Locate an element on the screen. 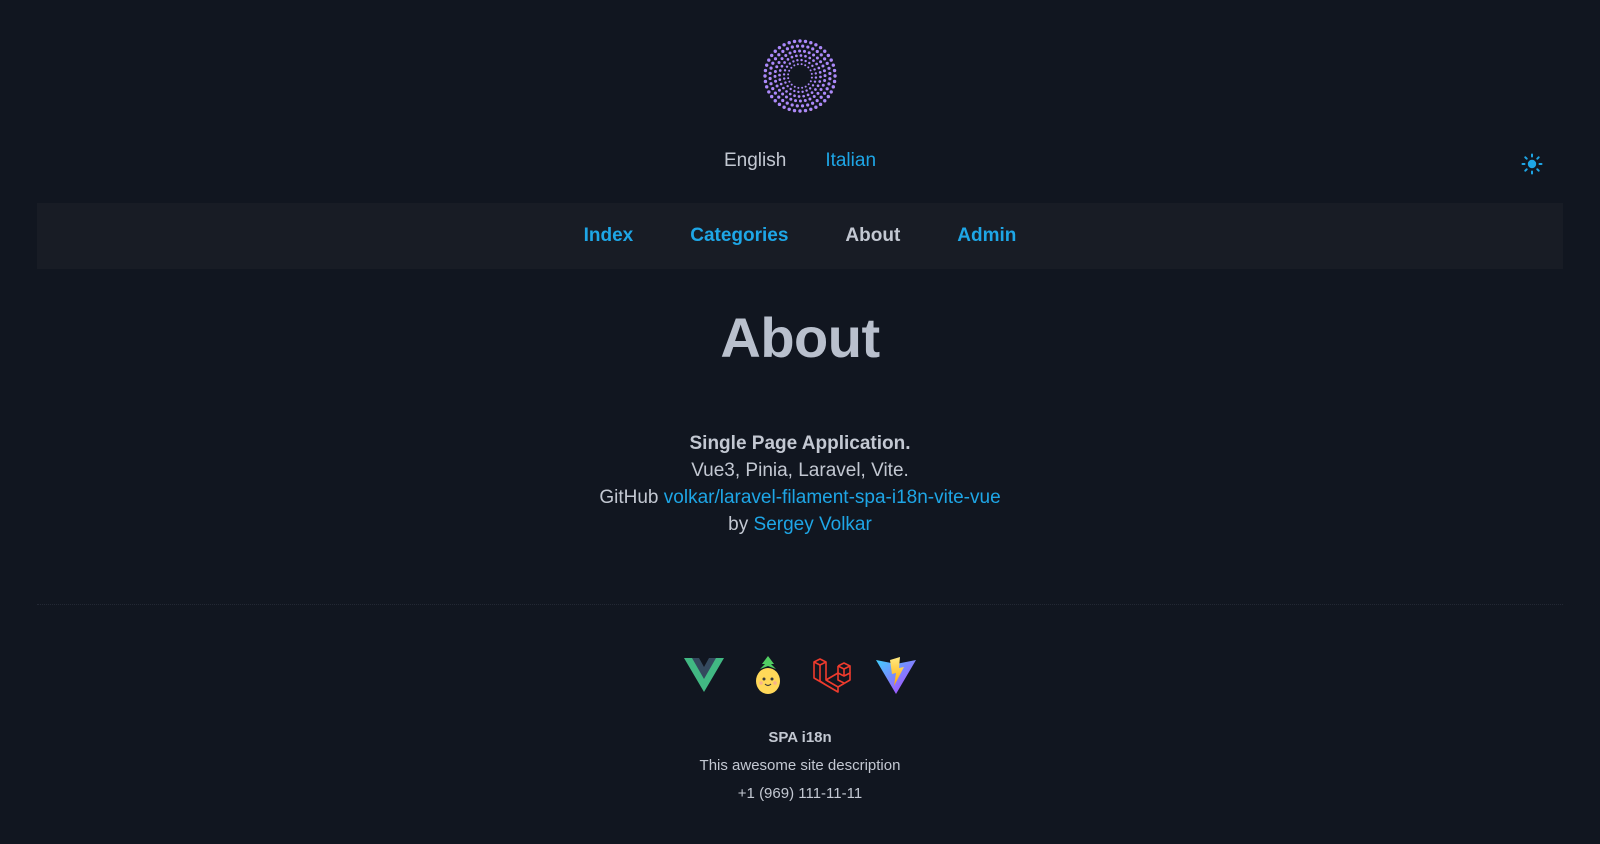 Image resolution: width=1600 pixels, height=844 pixels. nav-index: Index is located at coordinates (609, 236).